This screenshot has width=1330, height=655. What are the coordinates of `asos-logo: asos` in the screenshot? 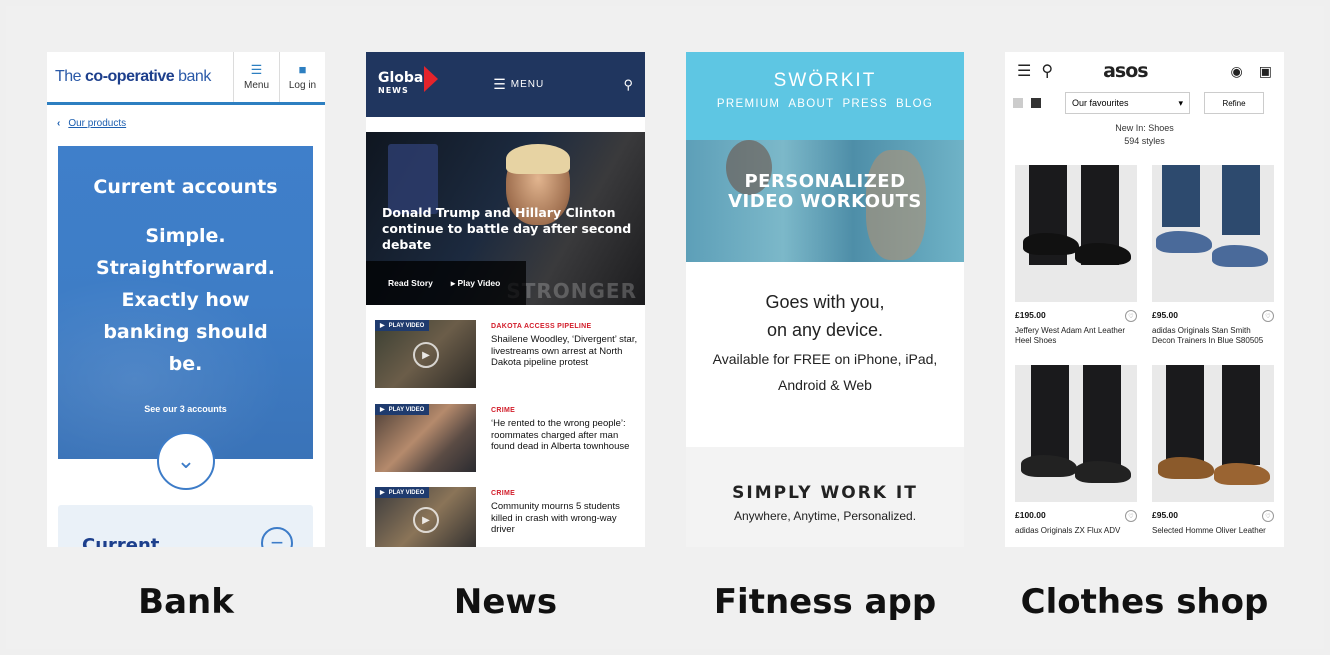 It's located at (1125, 71).